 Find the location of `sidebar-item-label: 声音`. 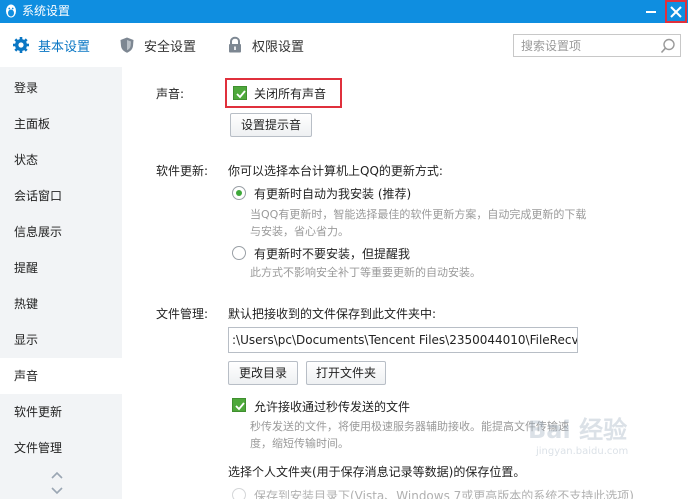

sidebar-item-label: 声音 is located at coordinates (26, 376).